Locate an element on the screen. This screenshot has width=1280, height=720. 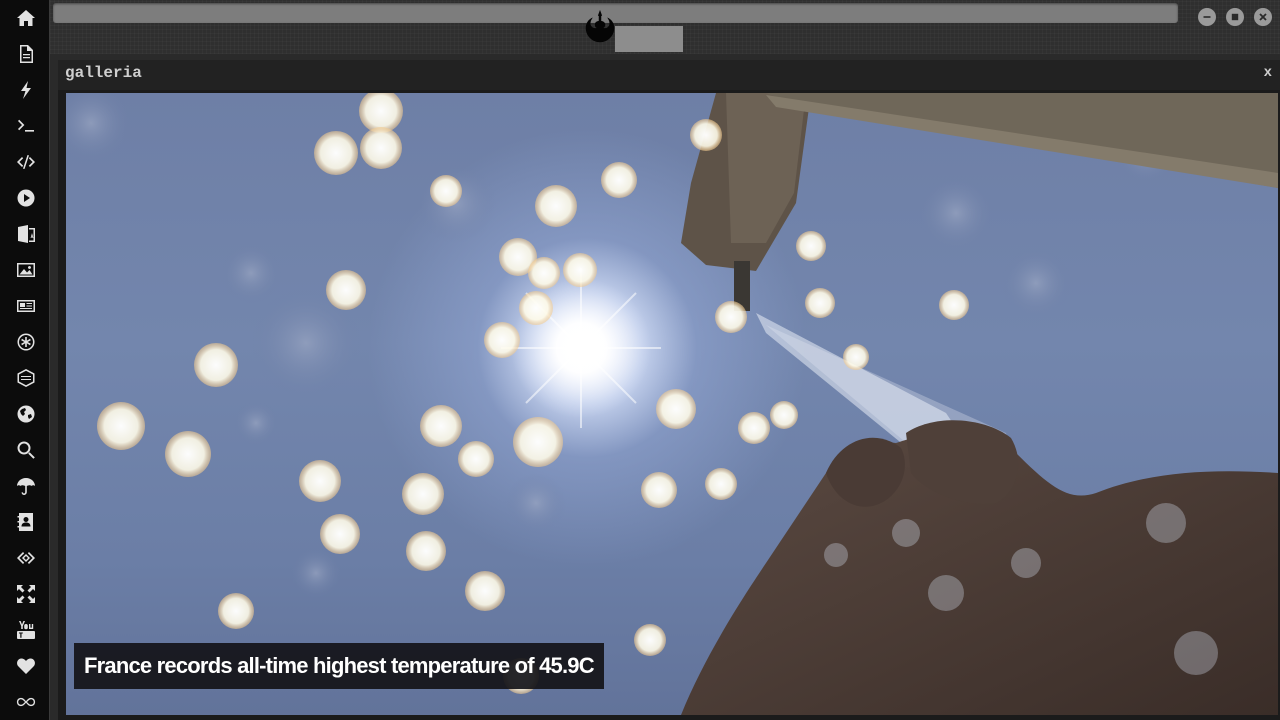
gallery-title-bar: galleria x is located at coordinates (669, 75).